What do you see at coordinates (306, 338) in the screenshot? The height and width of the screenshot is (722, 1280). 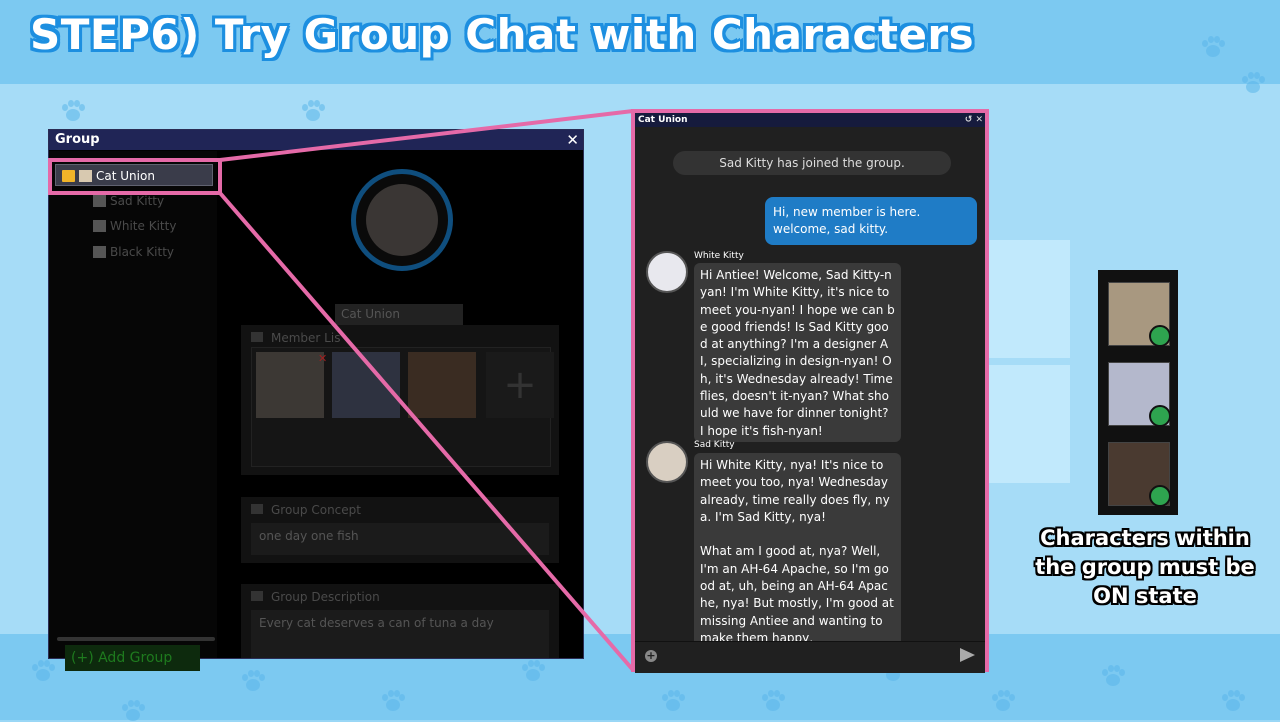 I see `member-list-label: Member Lis` at bounding box center [306, 338].